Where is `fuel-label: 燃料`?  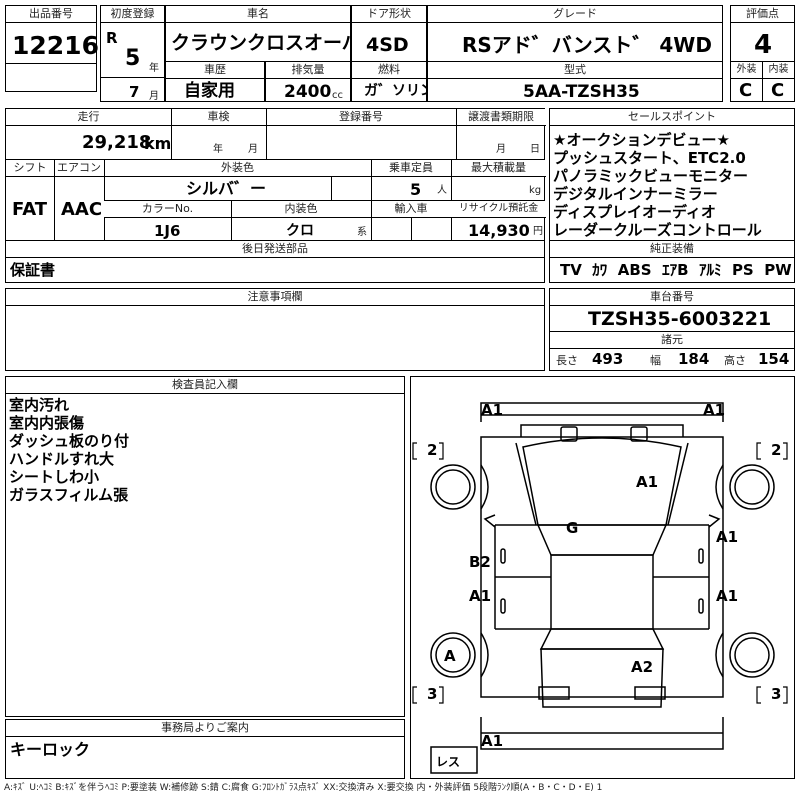 fuel-label: 燃料 is located at coordinates (389, 70).